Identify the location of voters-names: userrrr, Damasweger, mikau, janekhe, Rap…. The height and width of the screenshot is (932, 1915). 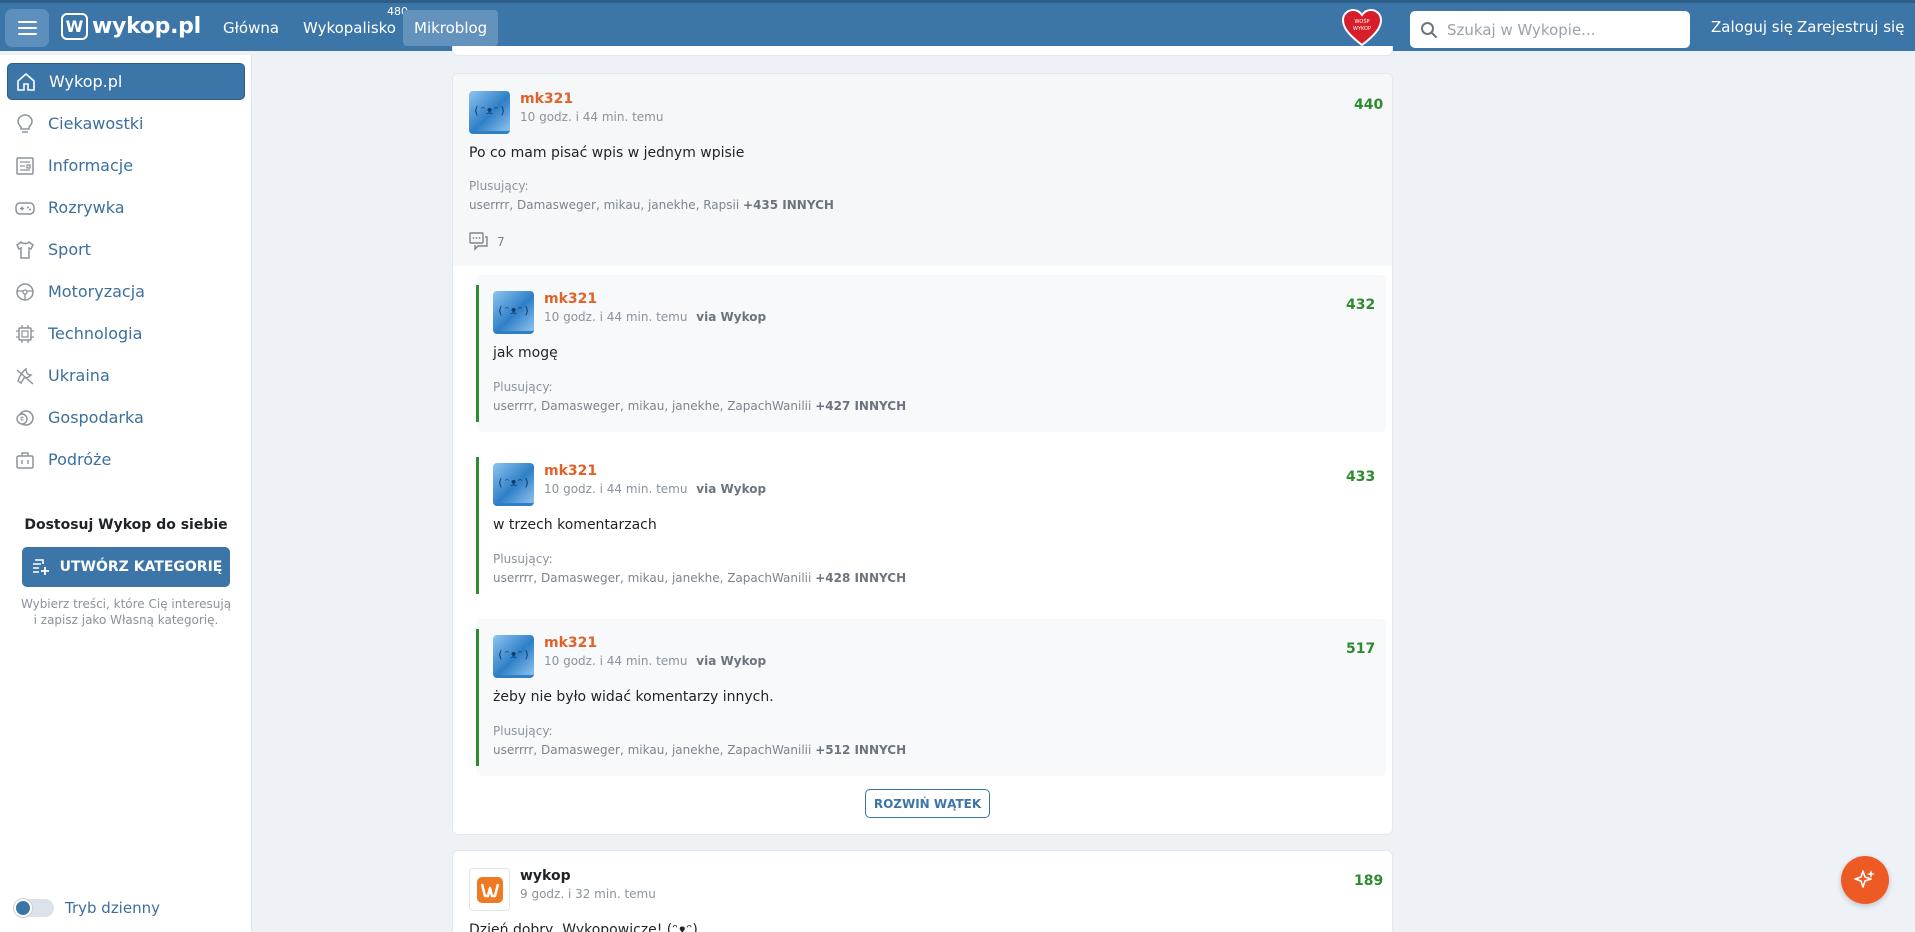
(604, 205).